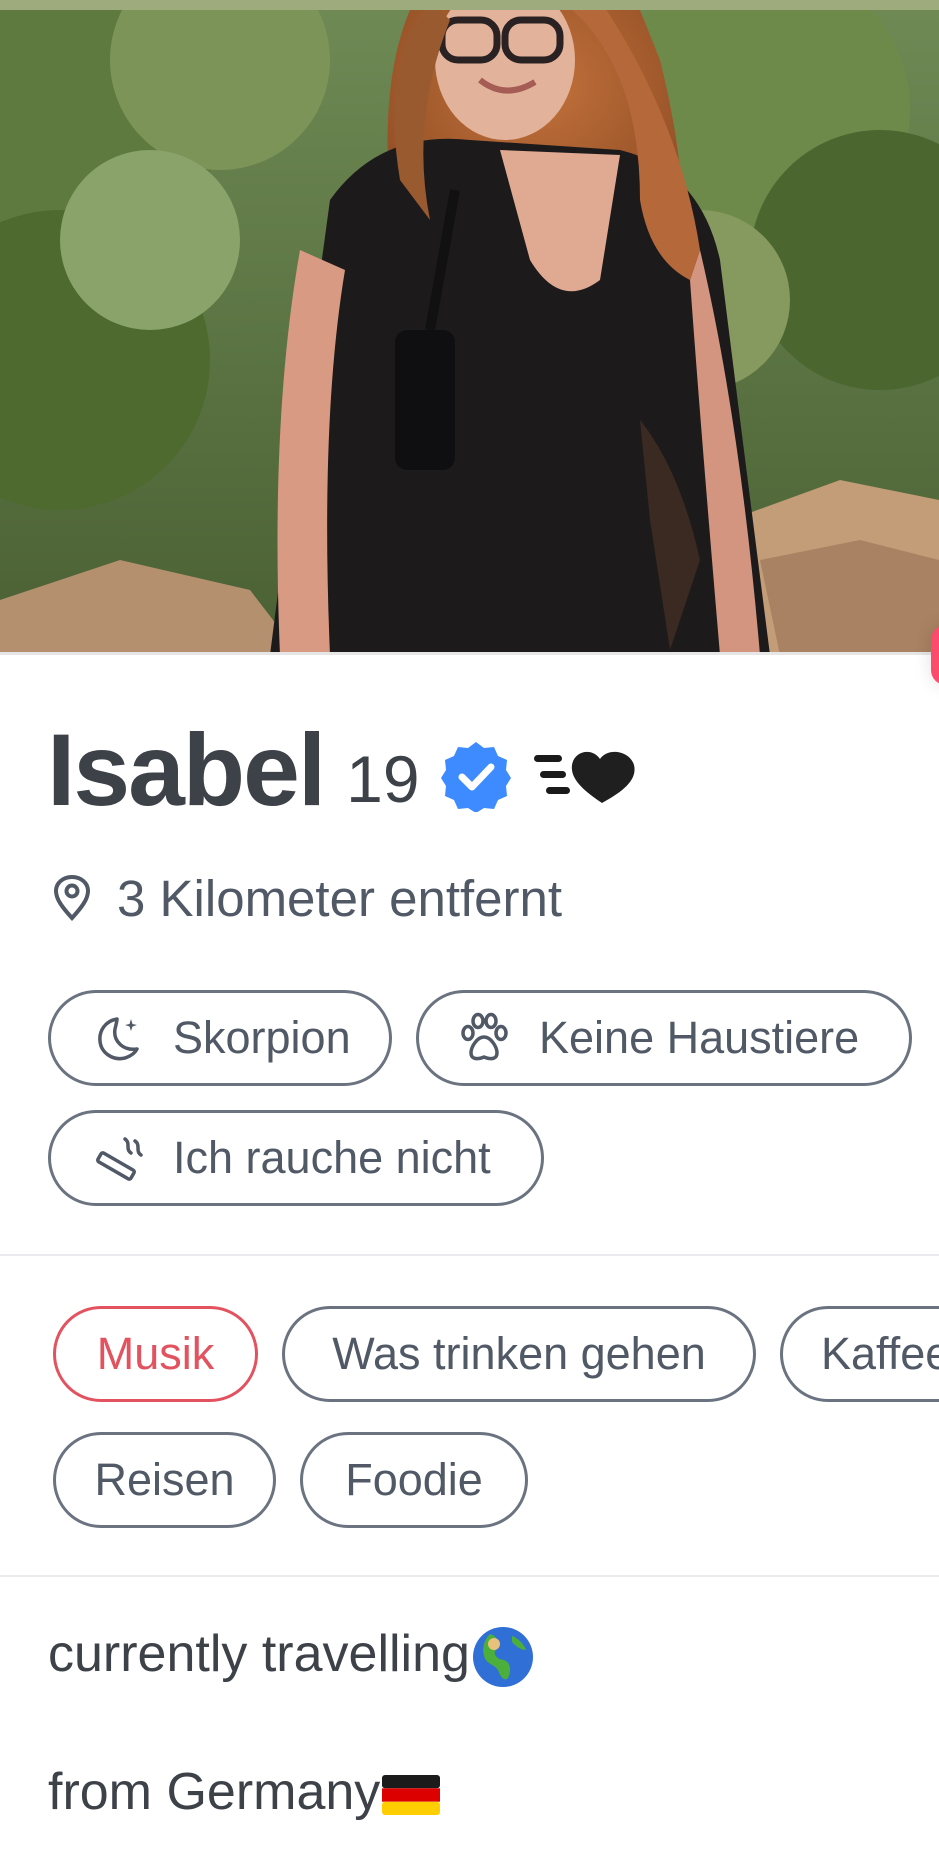  Describe the element at coordinates (484, 1036) in the screenshot. I see `paw-icon` at that location.